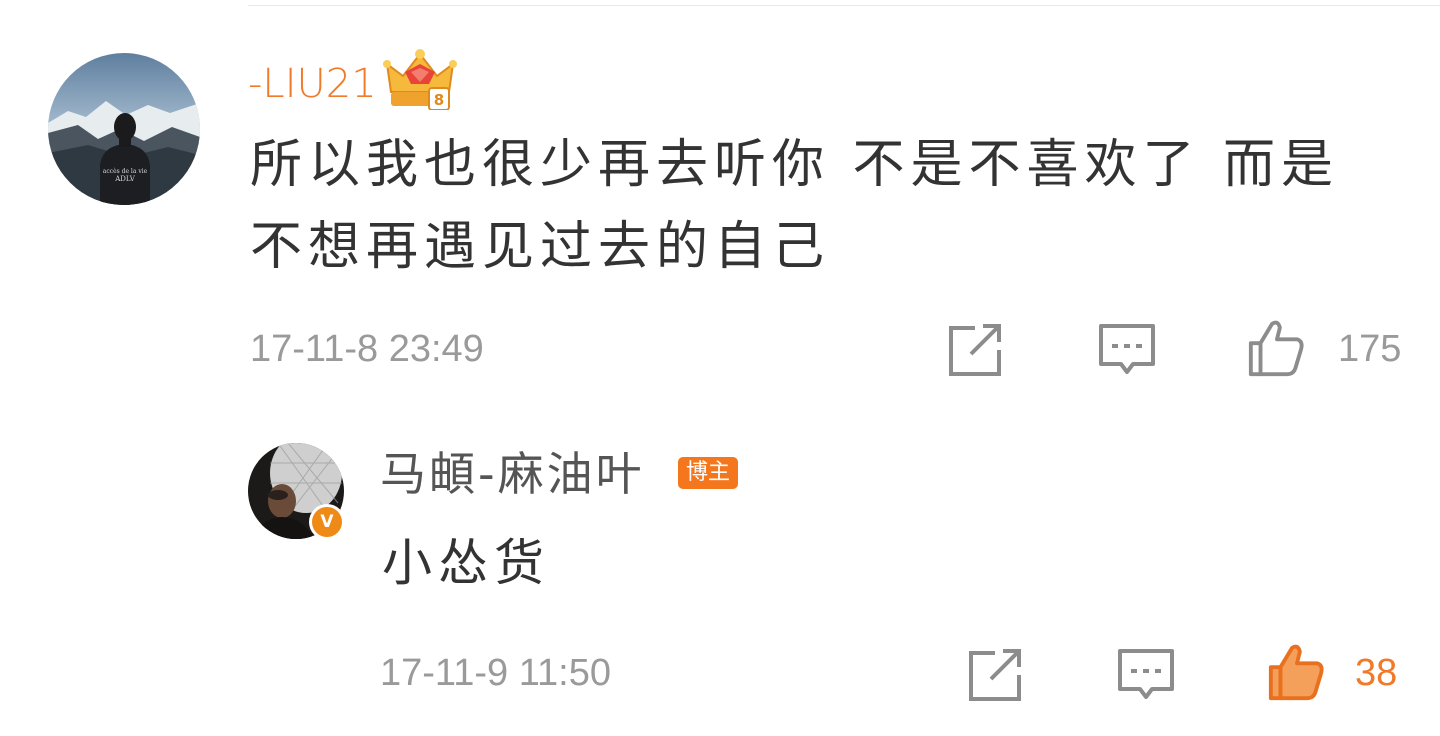 The height and width of the screenshot is (736, 1440). Describe the element at coordinates (512, 474) in the screenshot. I see `reply-username: 马頔-麻油叶` at that location.